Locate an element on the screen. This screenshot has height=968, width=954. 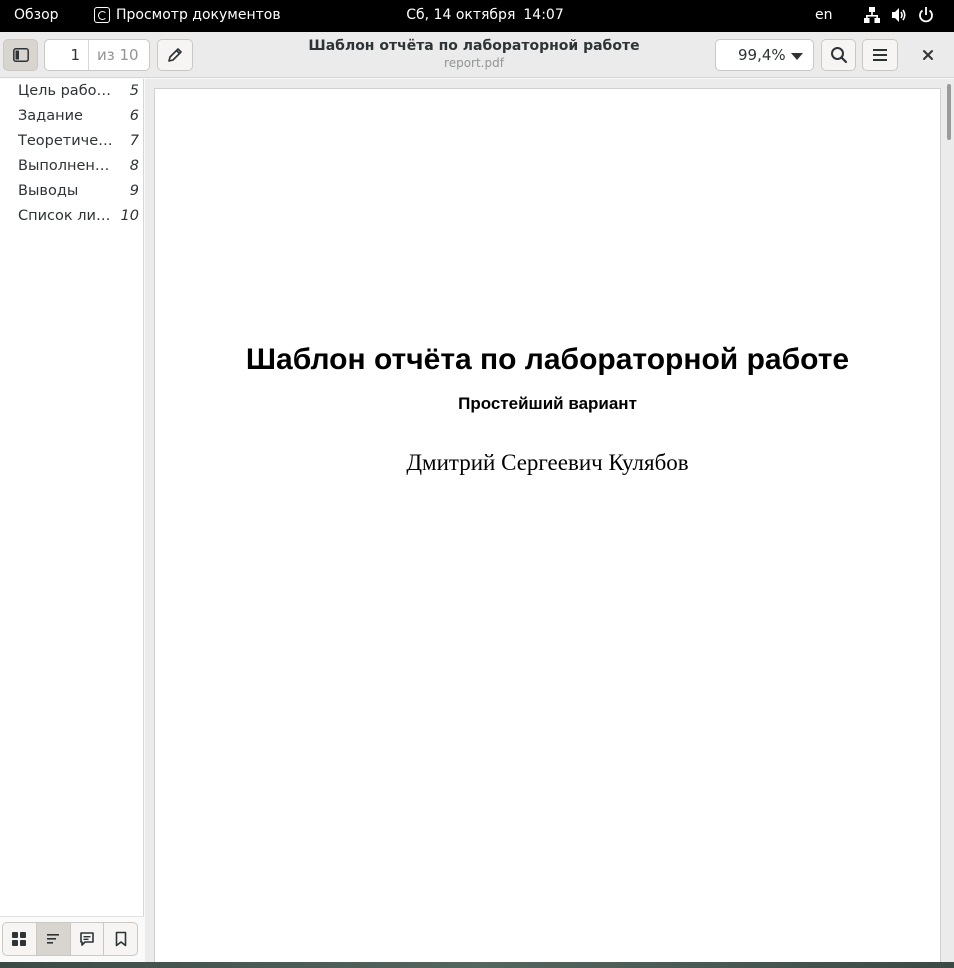
zoom-selector: 99,4% is located at coordinates (764, 55).